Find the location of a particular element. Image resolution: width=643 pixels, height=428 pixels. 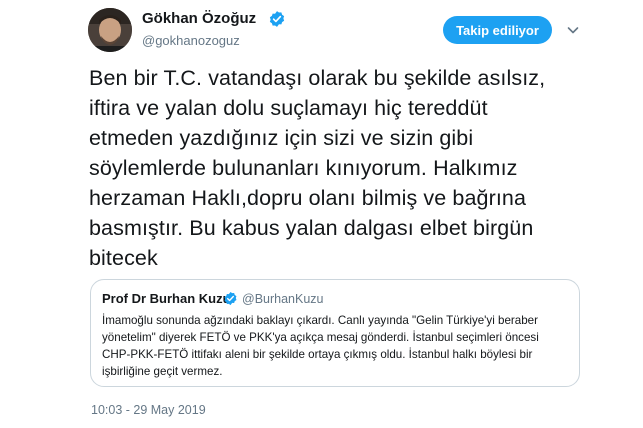

following-button: Takip ediliyor is located at coordinates (497, 30).